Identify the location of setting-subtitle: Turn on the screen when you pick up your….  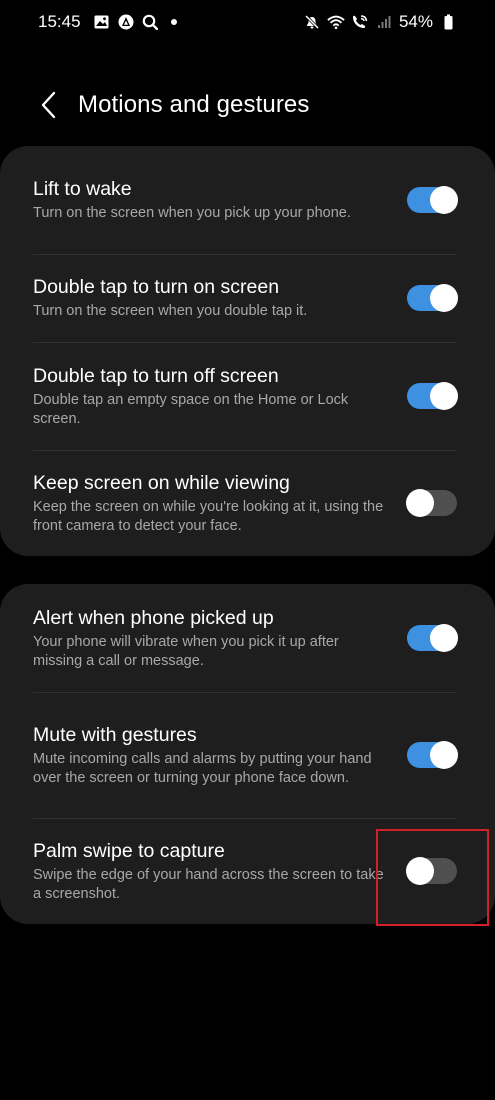
(192, 213).